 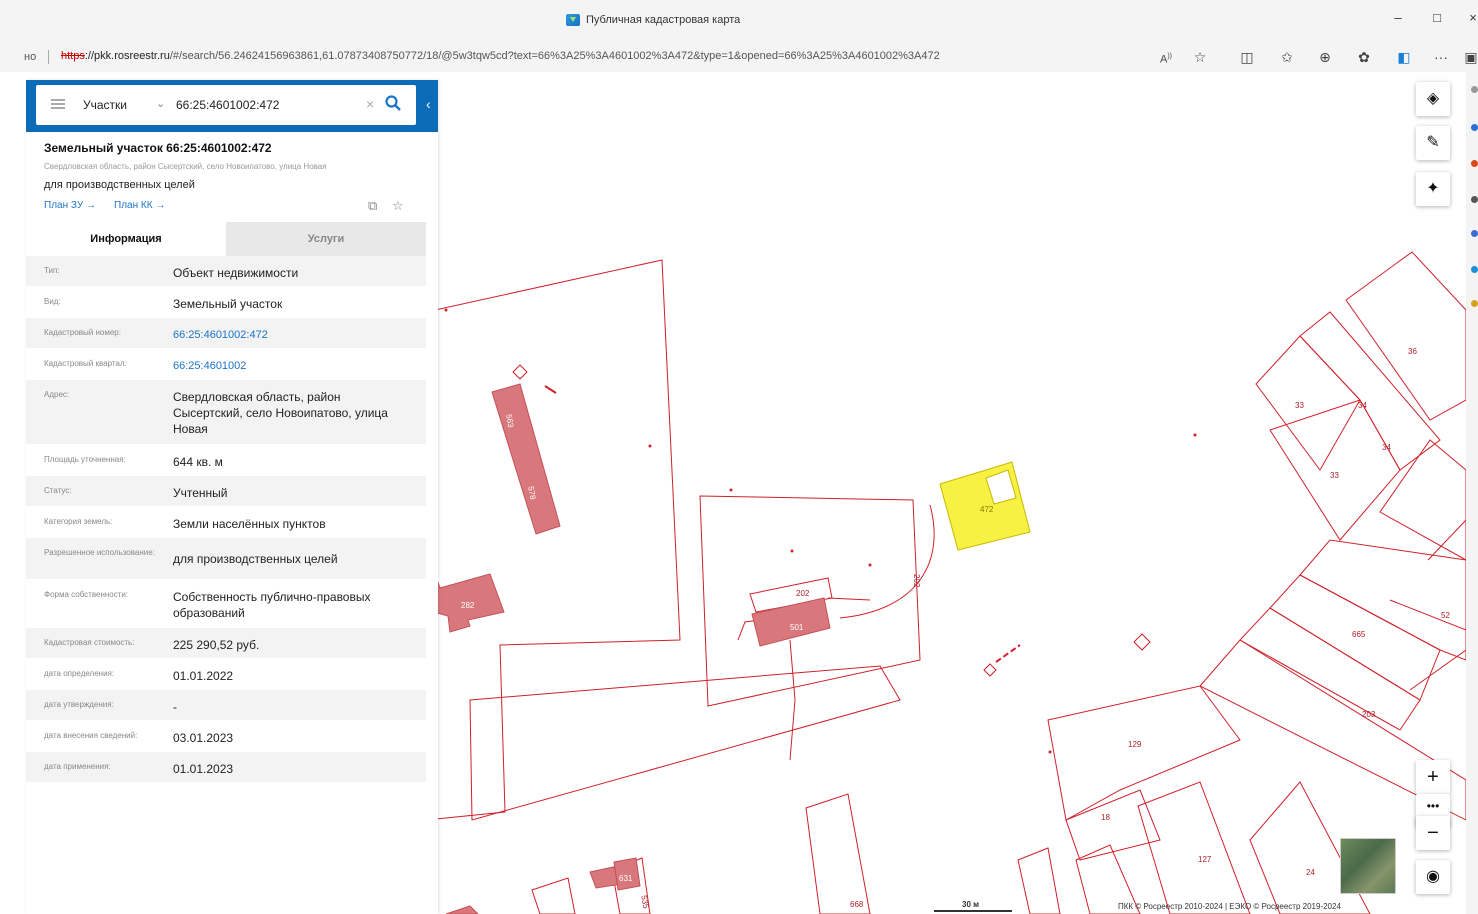 I want to click on crosshair-icon: ✦, so click(x=1433, y=188).